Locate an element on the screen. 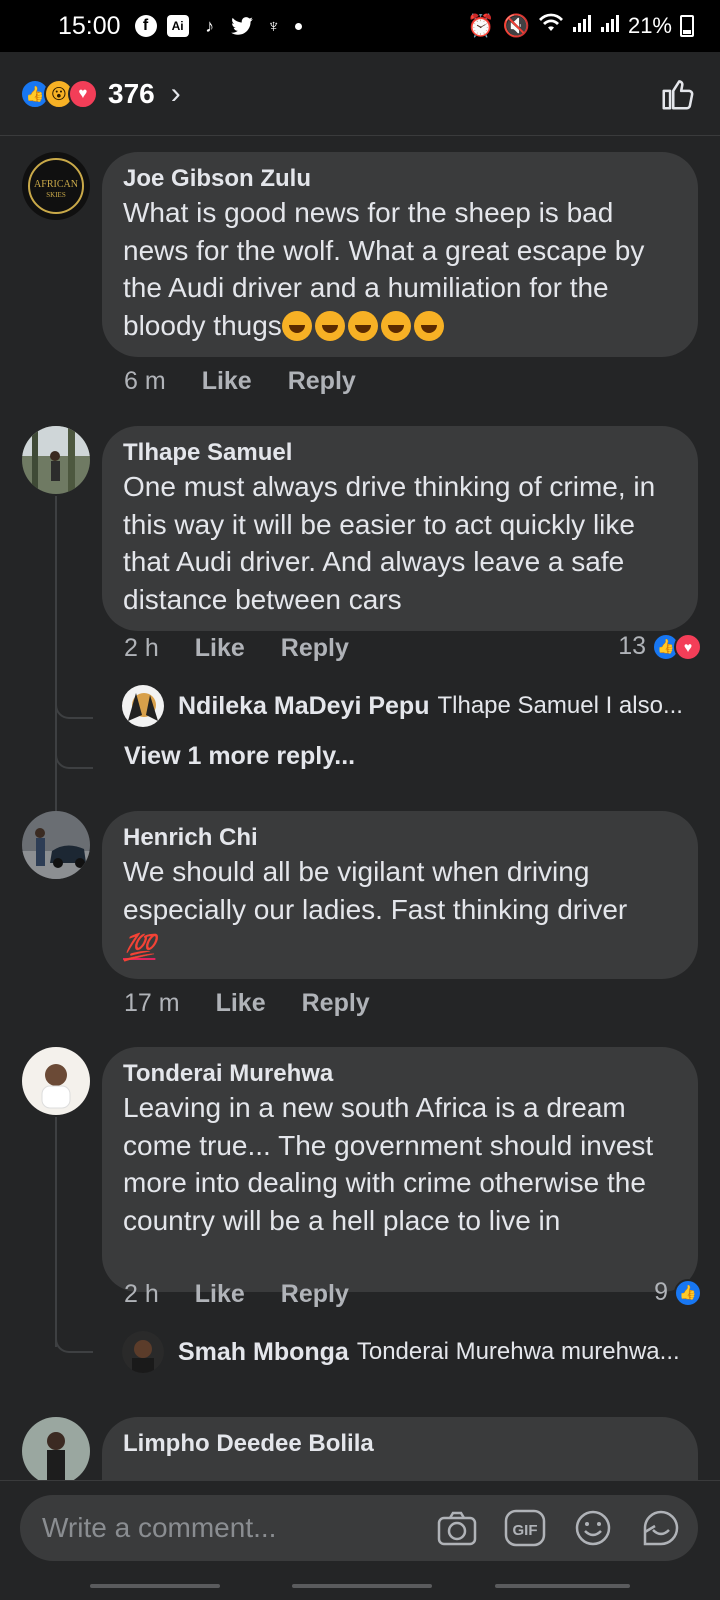 The image size is (720, 1600). twitter-icon is located at coordinates (241, 26).